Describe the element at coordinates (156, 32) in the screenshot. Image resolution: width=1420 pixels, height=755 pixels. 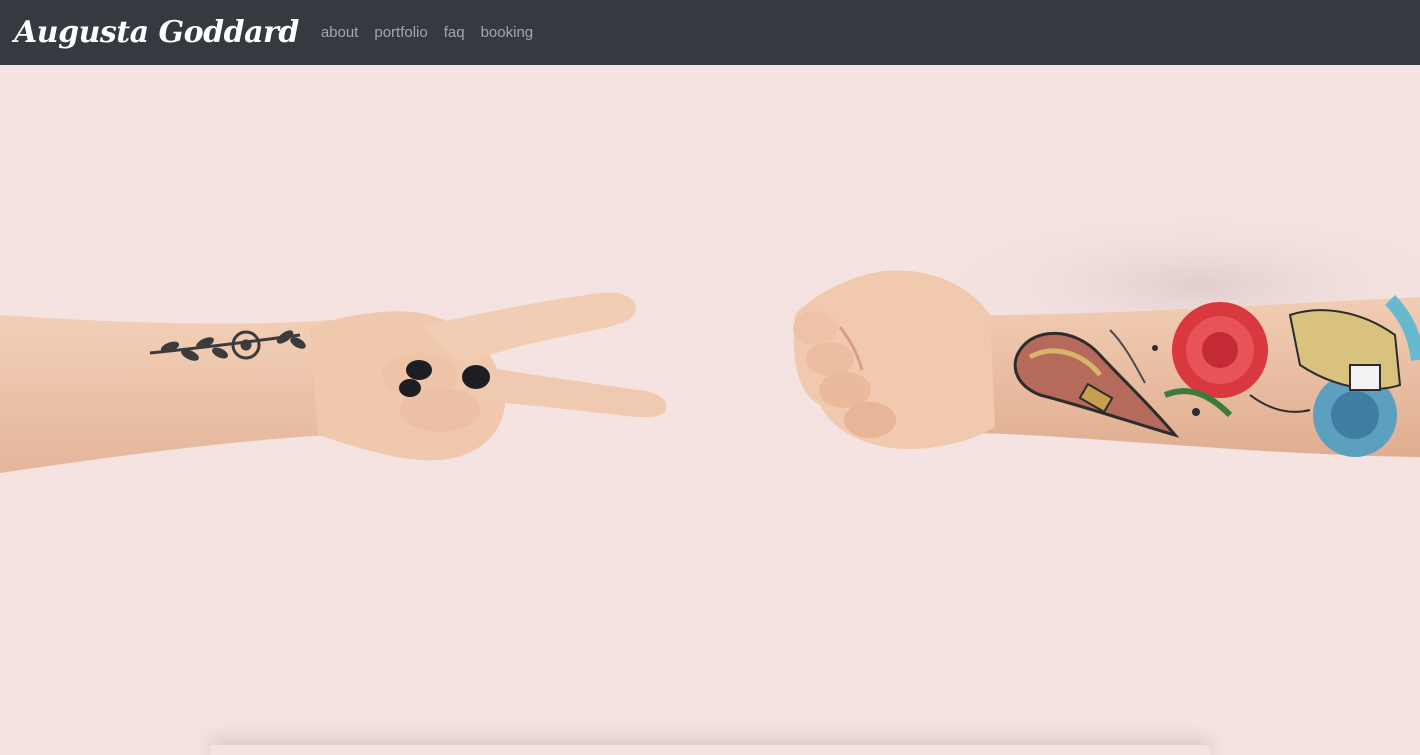
I see `brand-logo: Augusta Goddard` at that location.